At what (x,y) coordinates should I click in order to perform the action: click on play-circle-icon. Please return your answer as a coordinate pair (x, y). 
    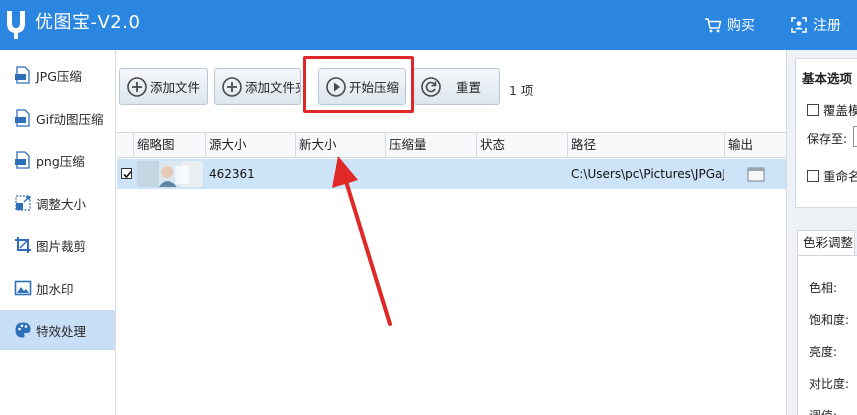
    Looking at the image, I should click on (336, 86).